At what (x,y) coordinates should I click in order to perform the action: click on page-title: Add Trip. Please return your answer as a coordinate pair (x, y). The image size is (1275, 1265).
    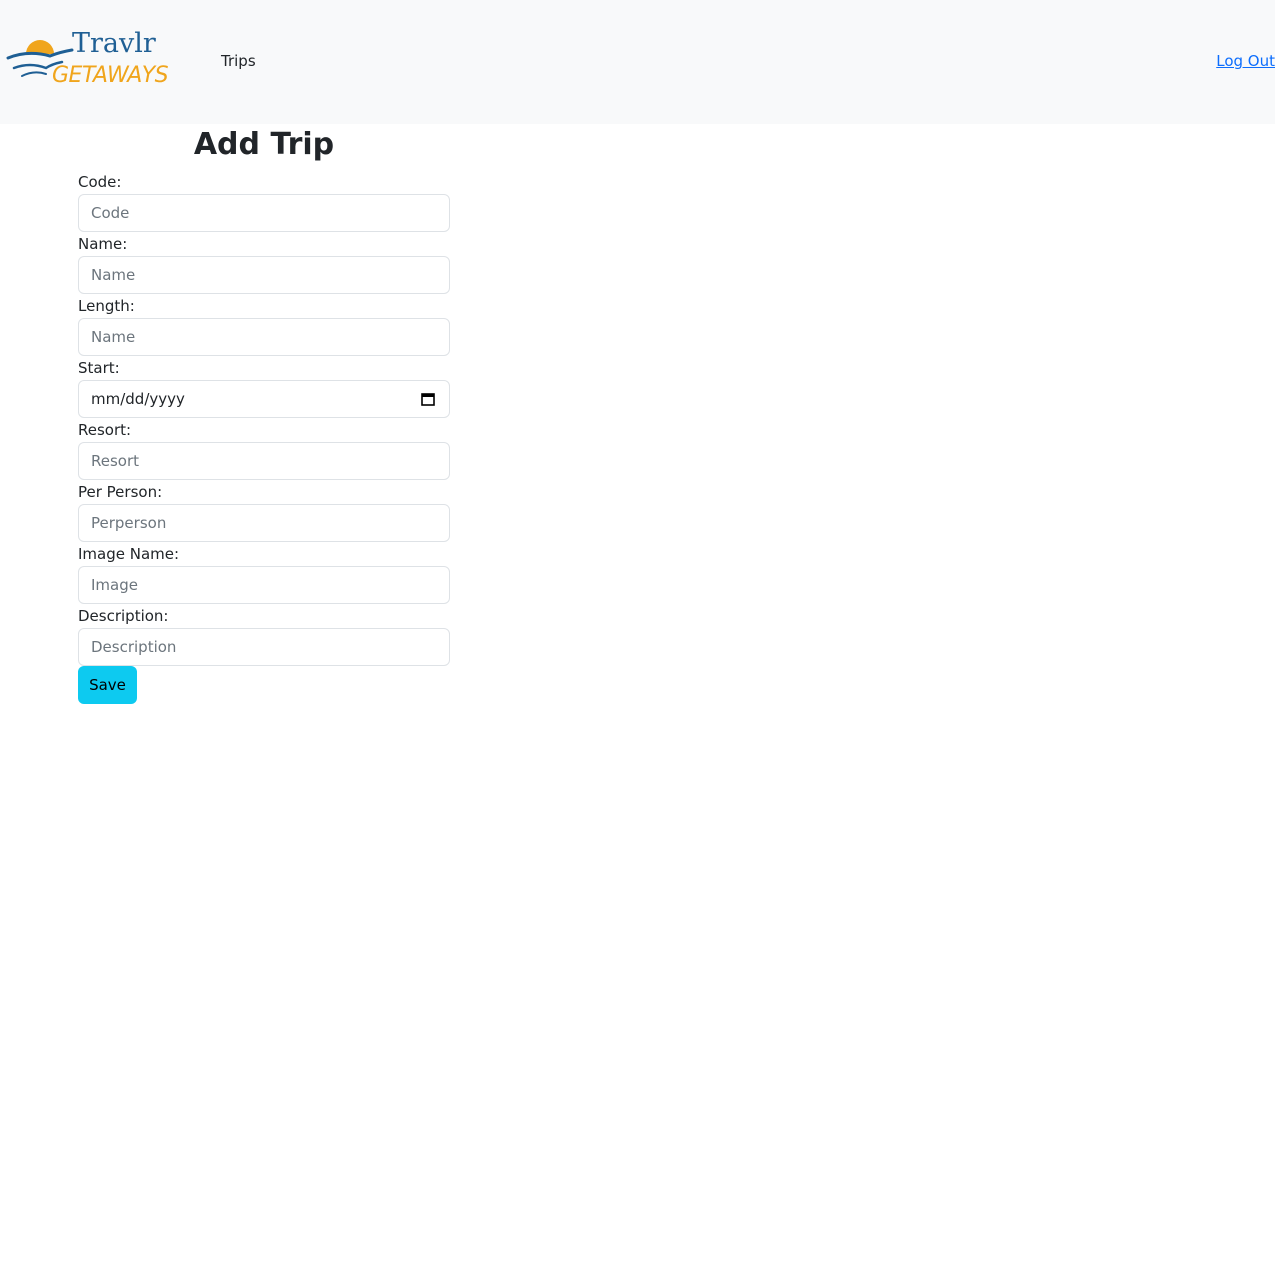
    Looking at the image, I should click on (264, 144).